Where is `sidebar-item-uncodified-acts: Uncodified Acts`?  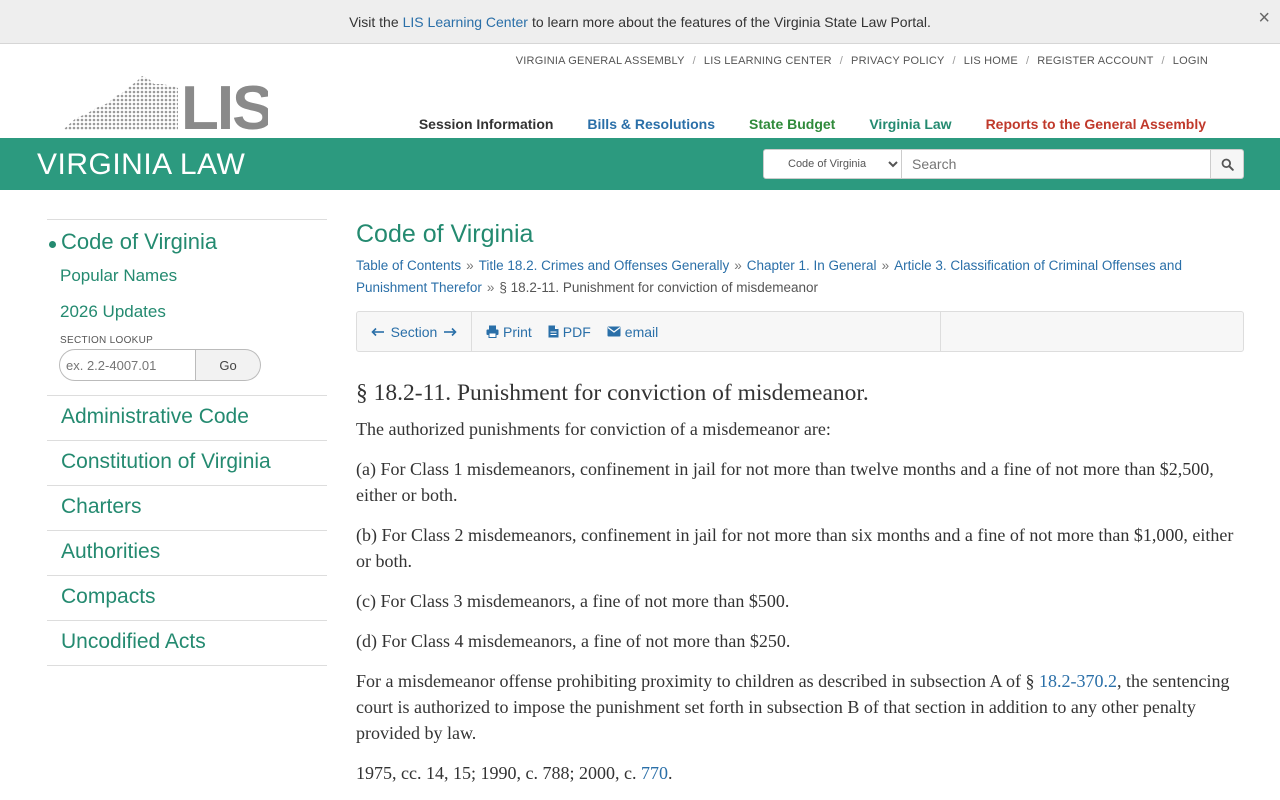
sidebar-item-uncodified-acts: Uncodified Acts is located at coordinates (187, 642).